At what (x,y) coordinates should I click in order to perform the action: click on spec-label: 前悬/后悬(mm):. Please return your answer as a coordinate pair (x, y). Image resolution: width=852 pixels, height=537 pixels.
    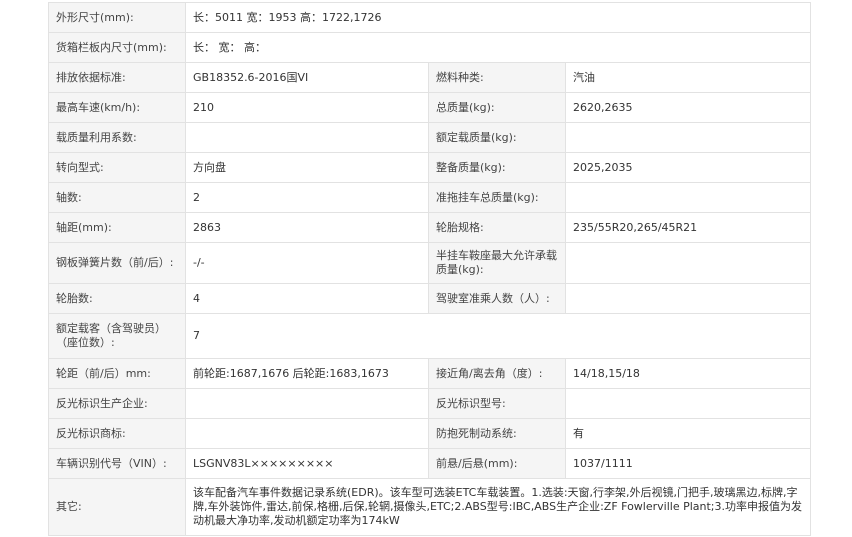
    Looking at the image, I should click on (497, 463).